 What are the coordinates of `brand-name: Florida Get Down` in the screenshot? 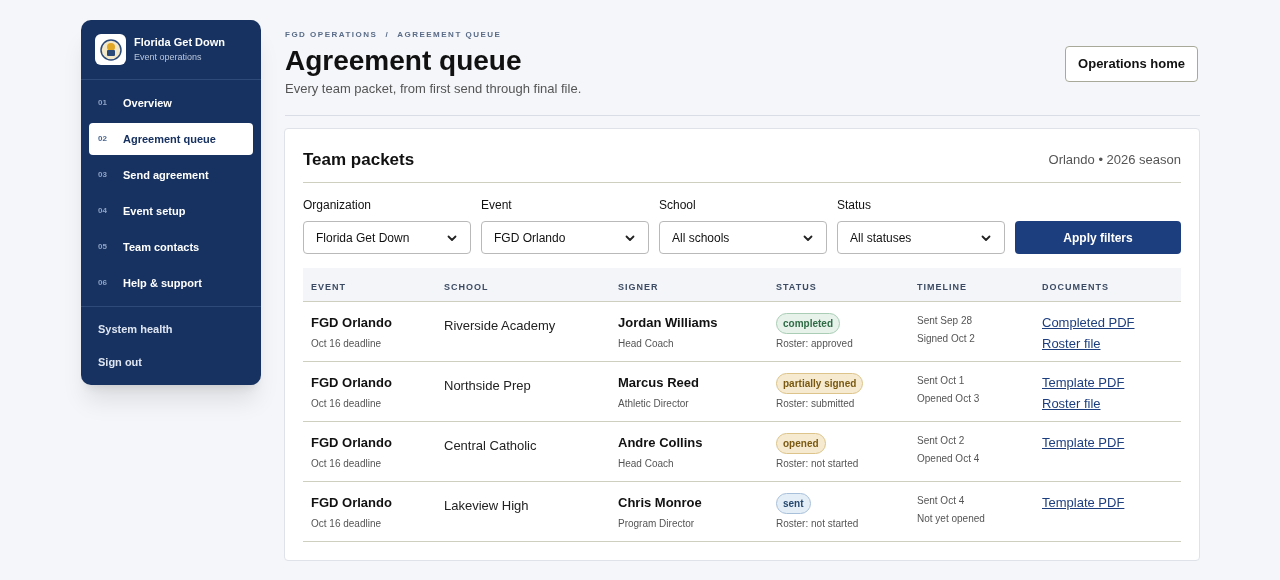 It's located at (180, 42).